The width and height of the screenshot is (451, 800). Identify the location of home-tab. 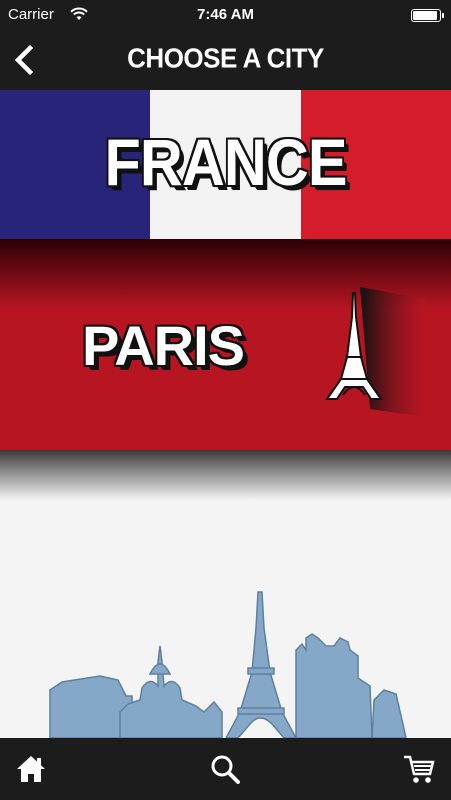
(31, 769).